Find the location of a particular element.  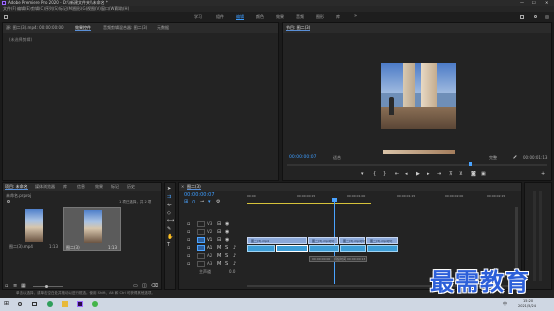

tab-metadata: 元数据 is located at coordinates (163, 28).